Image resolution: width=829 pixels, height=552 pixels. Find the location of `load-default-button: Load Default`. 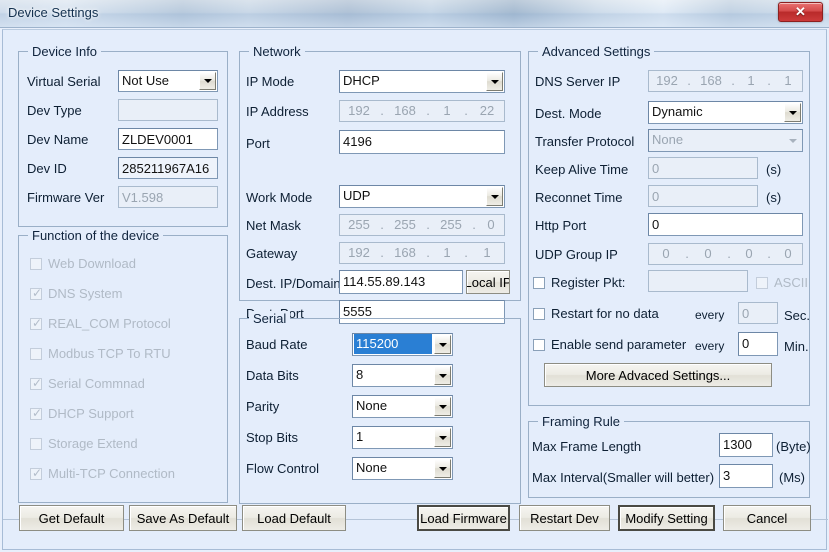

load-default-button: Load Default is located at coordinates (294, 518).